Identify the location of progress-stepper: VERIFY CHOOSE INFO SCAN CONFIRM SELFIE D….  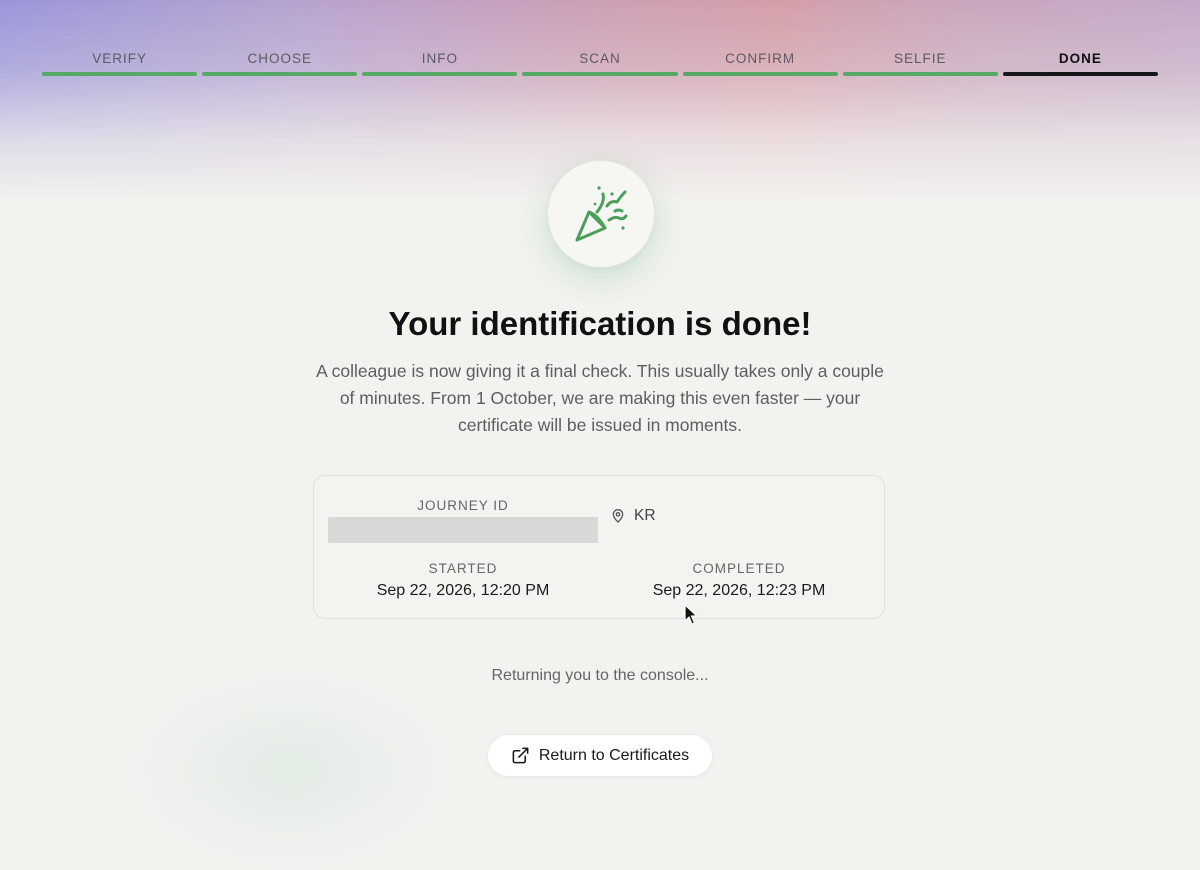
(600, 63).